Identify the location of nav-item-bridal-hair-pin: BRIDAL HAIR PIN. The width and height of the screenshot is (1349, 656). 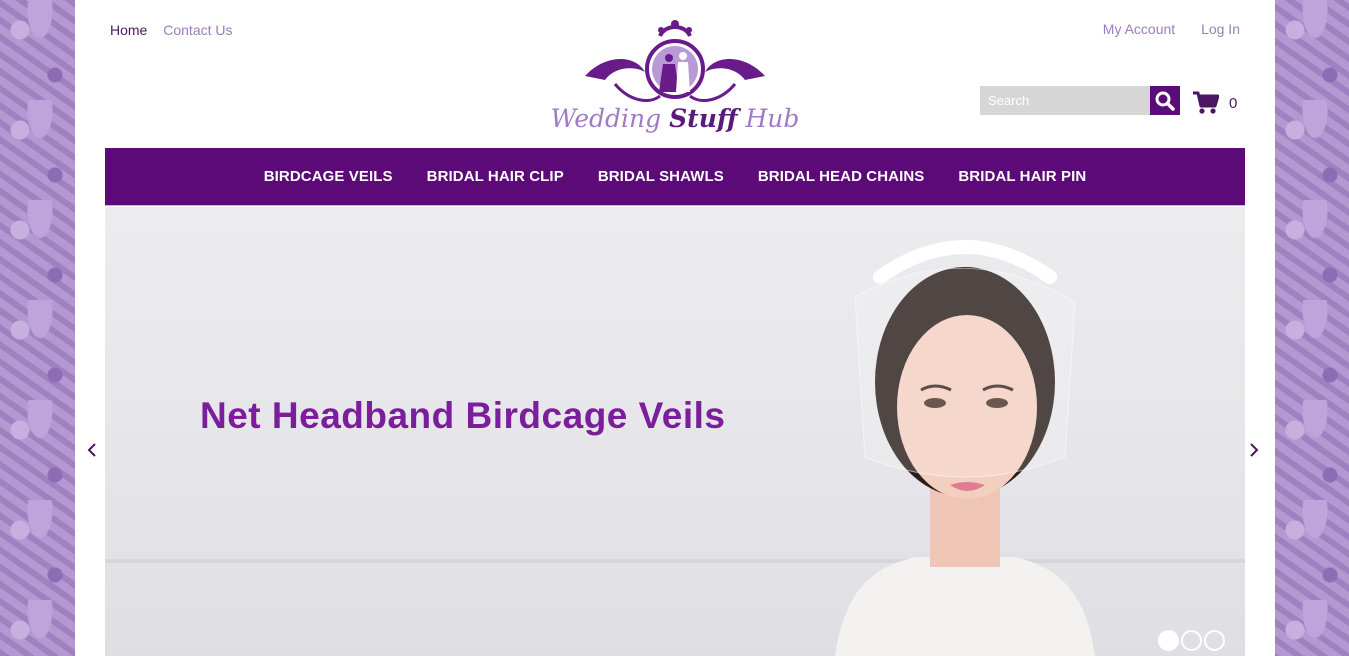
(1022, 176).